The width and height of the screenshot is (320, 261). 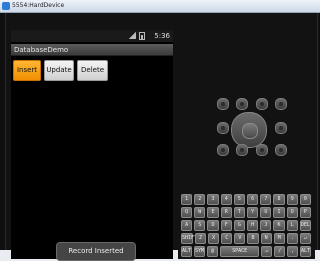 What do you see at coordinates (239, 212) in the screenshot?
I see `key: T` at bounding box center [239, 212].